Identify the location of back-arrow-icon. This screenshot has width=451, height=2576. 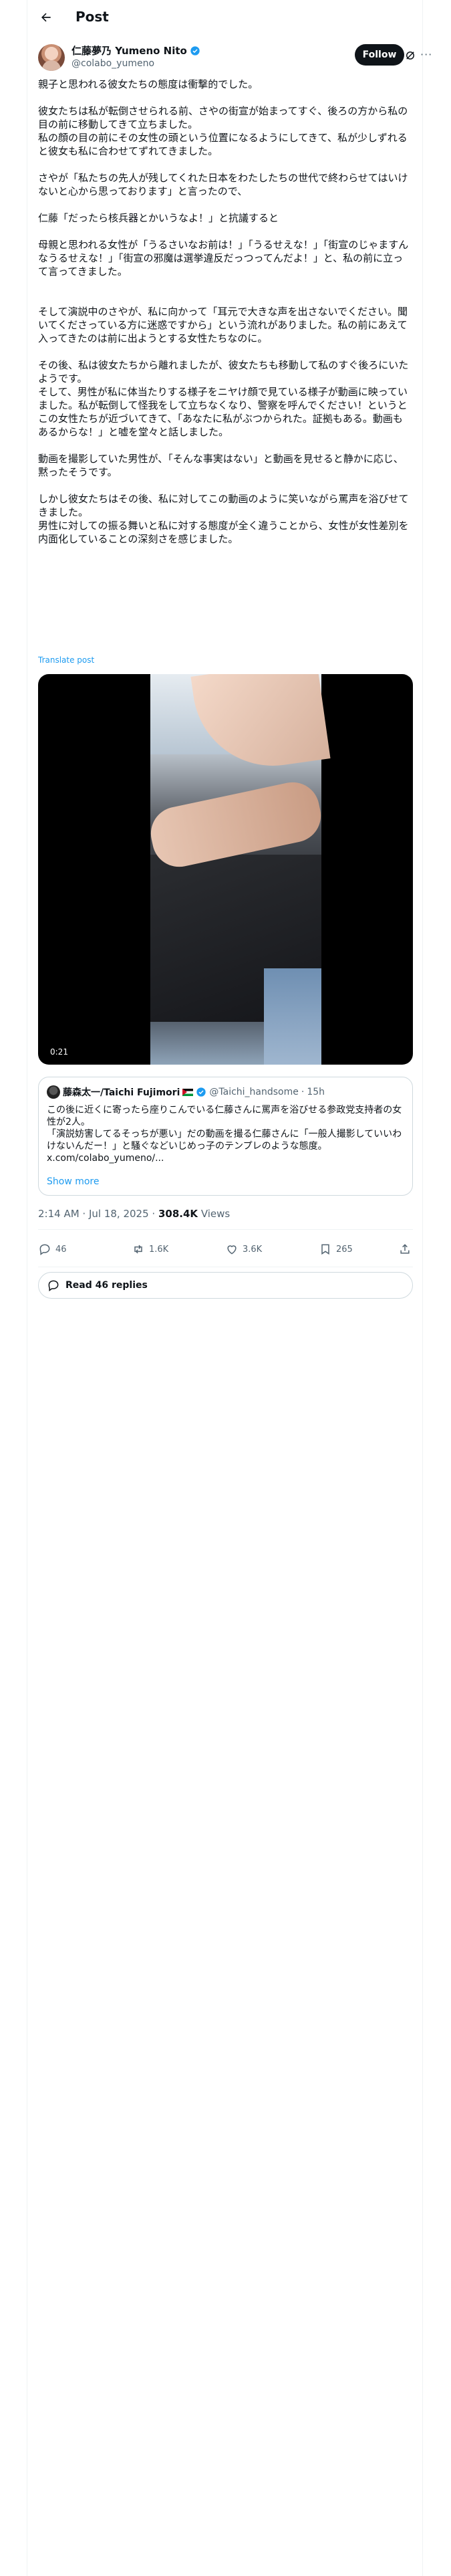
(46, 17).